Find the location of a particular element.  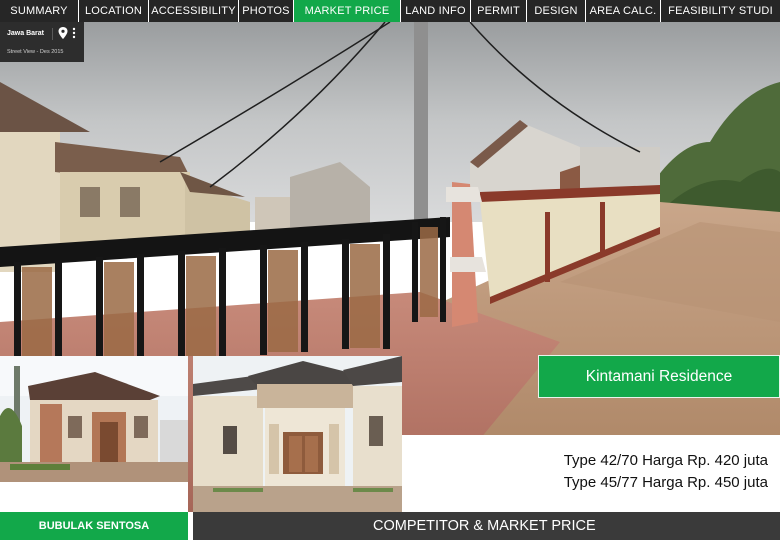

tab-feasibility-studi: FEASIBILITY STUDI is located at coordinates (720, 11).